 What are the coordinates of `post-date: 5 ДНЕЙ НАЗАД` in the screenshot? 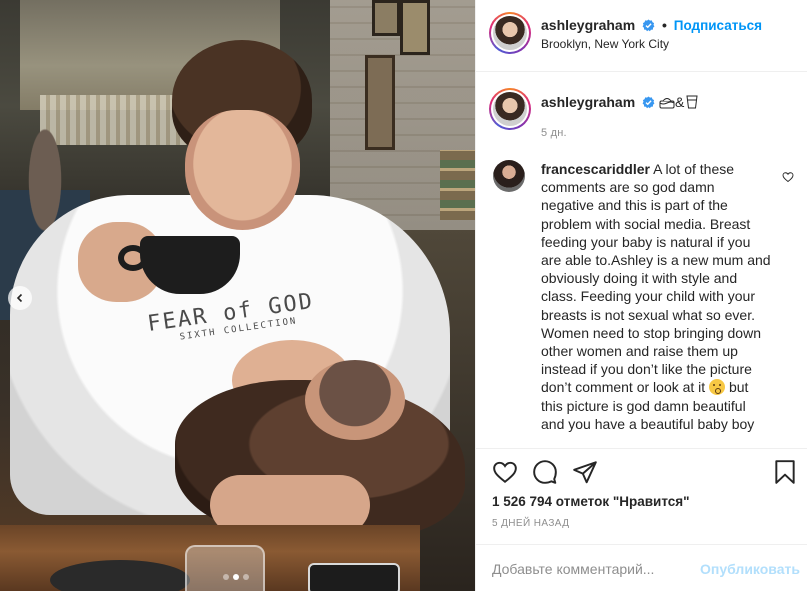 It's located at (530, 523).